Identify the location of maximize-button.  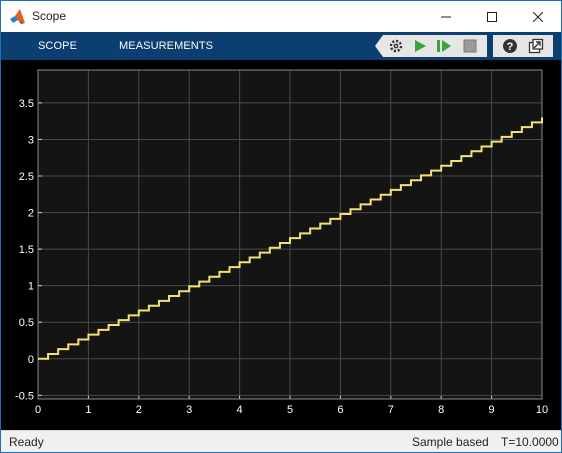
(492, 16).